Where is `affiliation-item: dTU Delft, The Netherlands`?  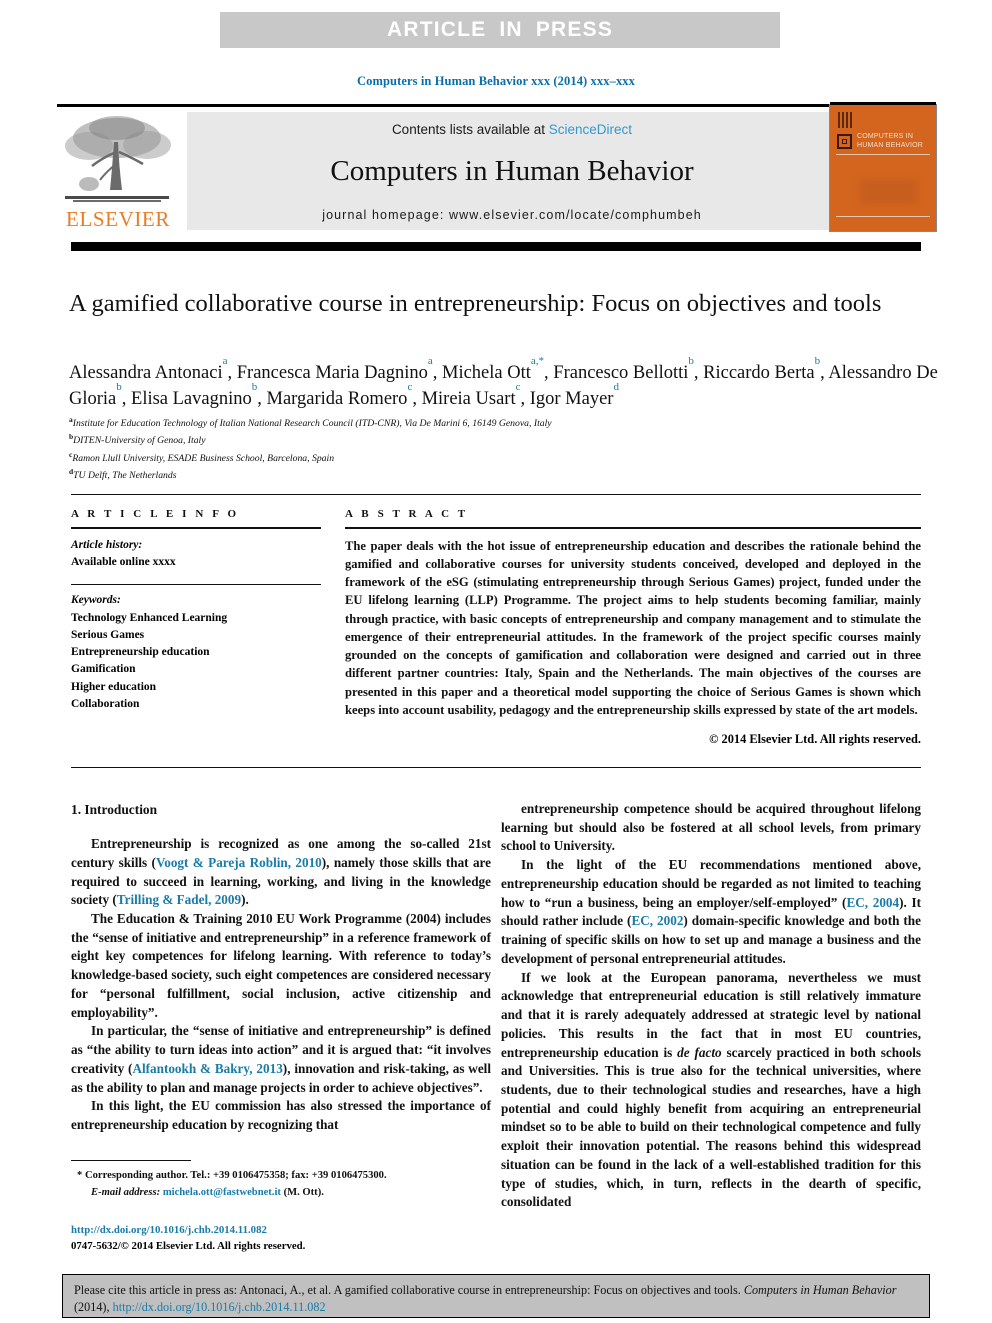
affiliation-item: dTU Delft, The Netherlands is located at coordinates (123, 474).